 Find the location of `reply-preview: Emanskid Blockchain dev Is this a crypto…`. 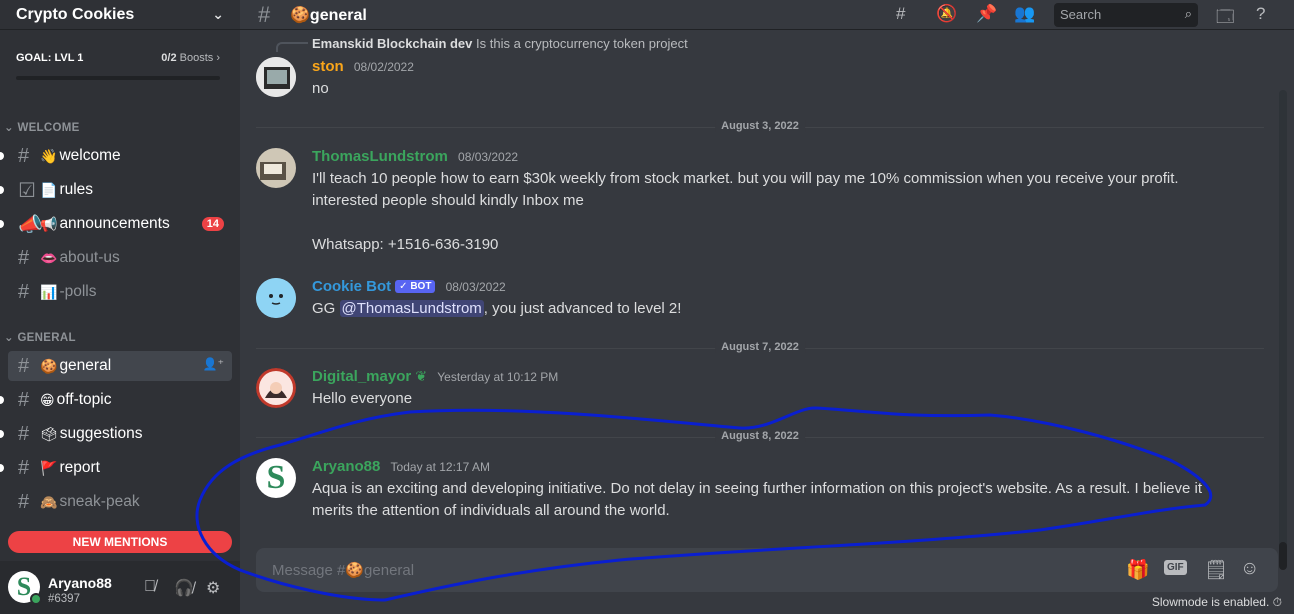

reply-preview: Emanskid Blockchain dev Is this a crypto… is located at coordinates (500, 43).